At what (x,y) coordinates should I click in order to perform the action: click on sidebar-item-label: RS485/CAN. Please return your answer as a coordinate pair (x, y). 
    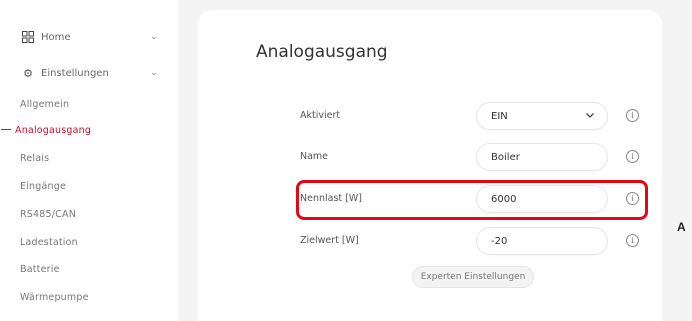
    Looking at the image, I should click on (48, 214).